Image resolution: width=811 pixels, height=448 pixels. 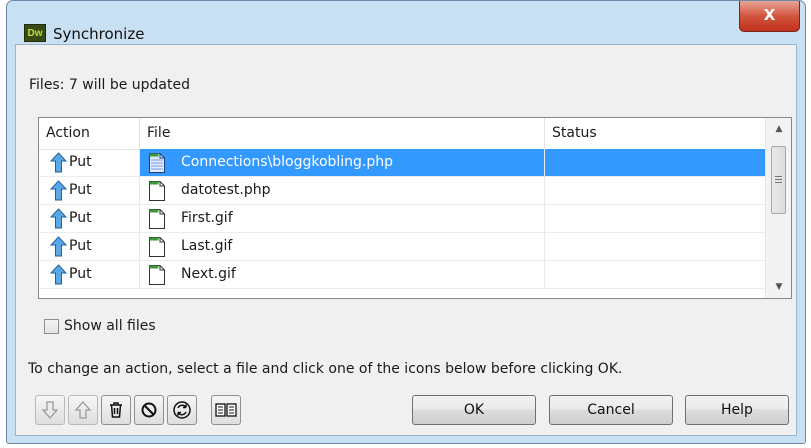 I want to click on show-all-files-label: Show all files, so click(x=110, y=326).